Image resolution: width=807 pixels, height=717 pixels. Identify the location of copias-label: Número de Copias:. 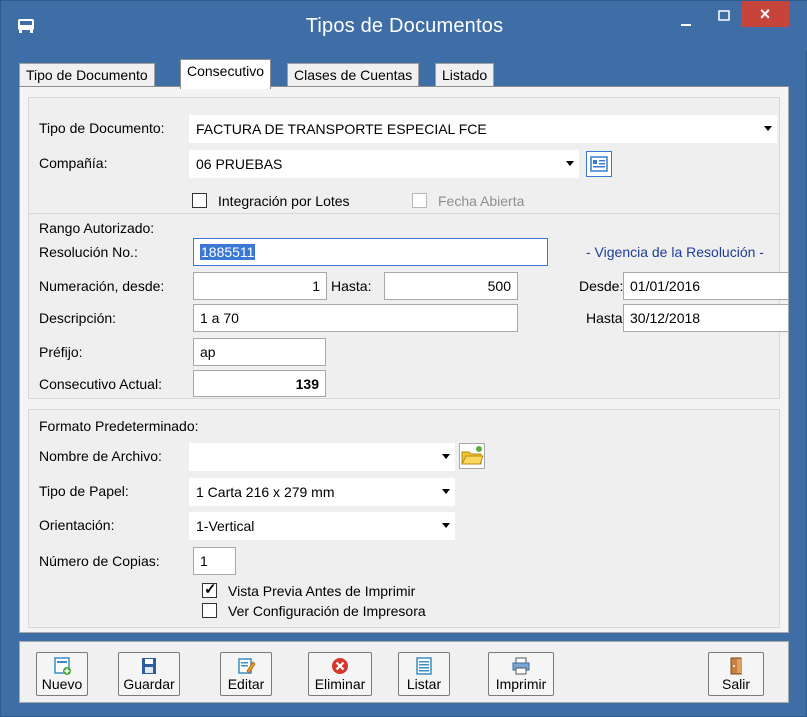
(99, 561).